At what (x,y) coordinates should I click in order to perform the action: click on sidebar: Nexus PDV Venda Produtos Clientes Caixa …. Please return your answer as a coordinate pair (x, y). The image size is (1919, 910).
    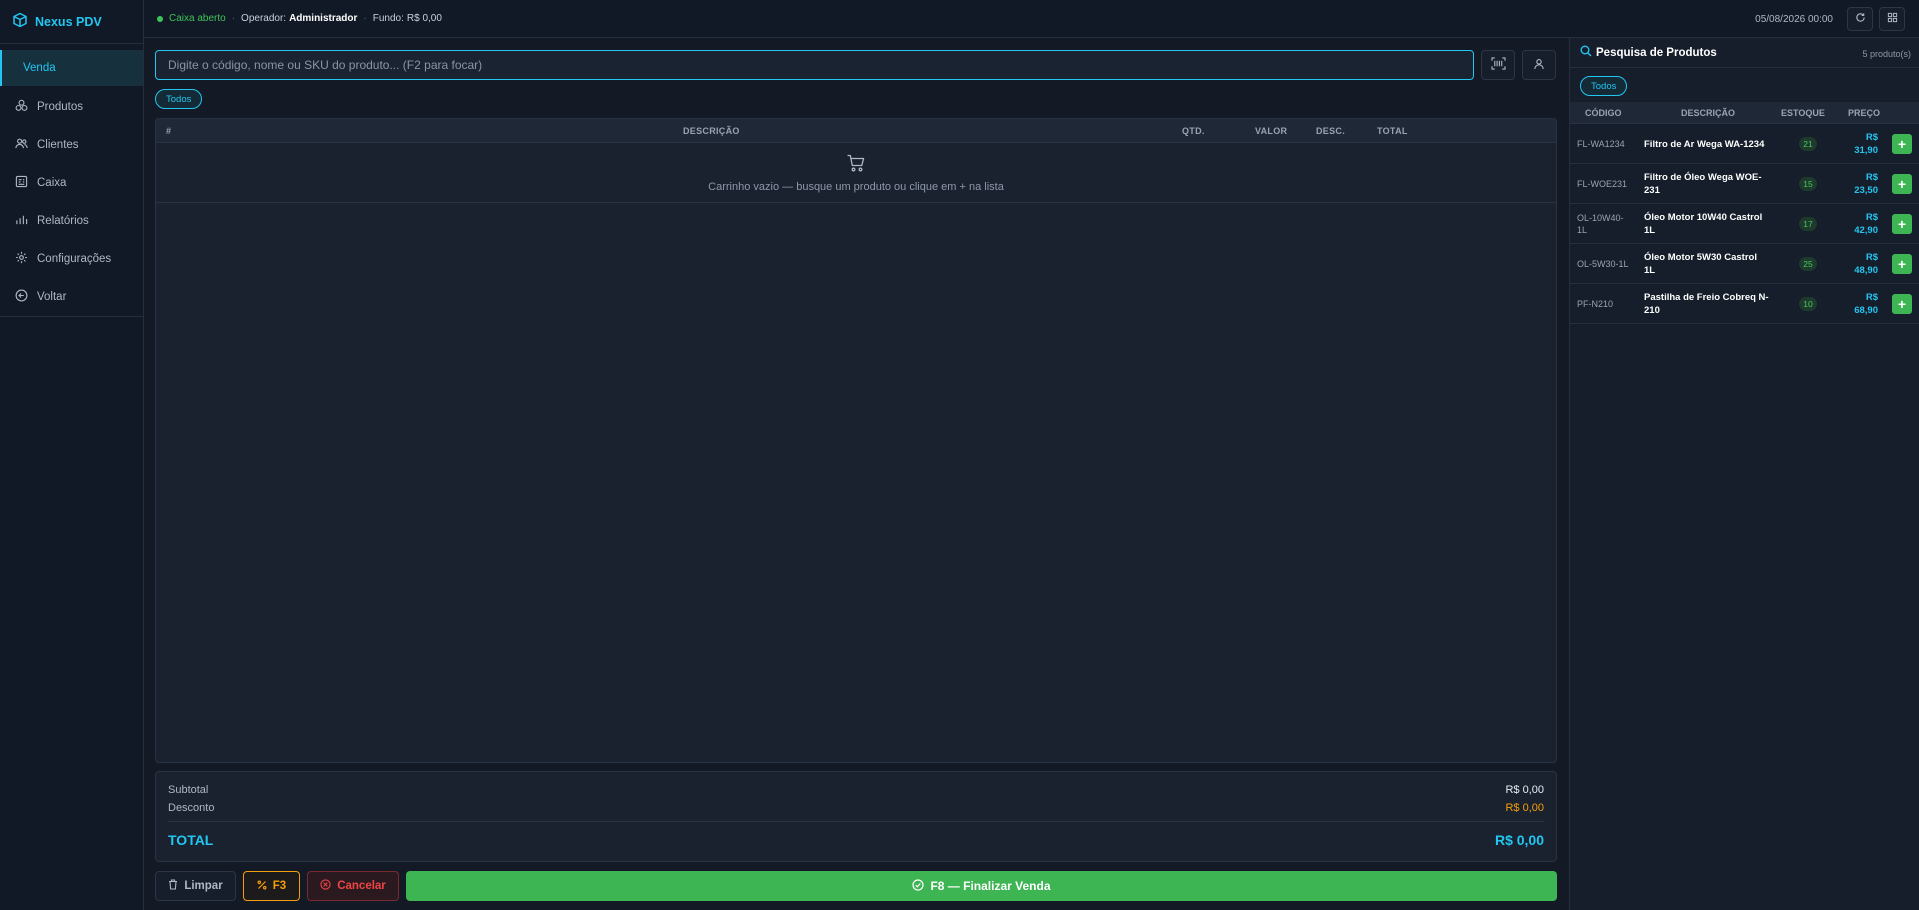
    Looking at the image, I should click on (72, 455).